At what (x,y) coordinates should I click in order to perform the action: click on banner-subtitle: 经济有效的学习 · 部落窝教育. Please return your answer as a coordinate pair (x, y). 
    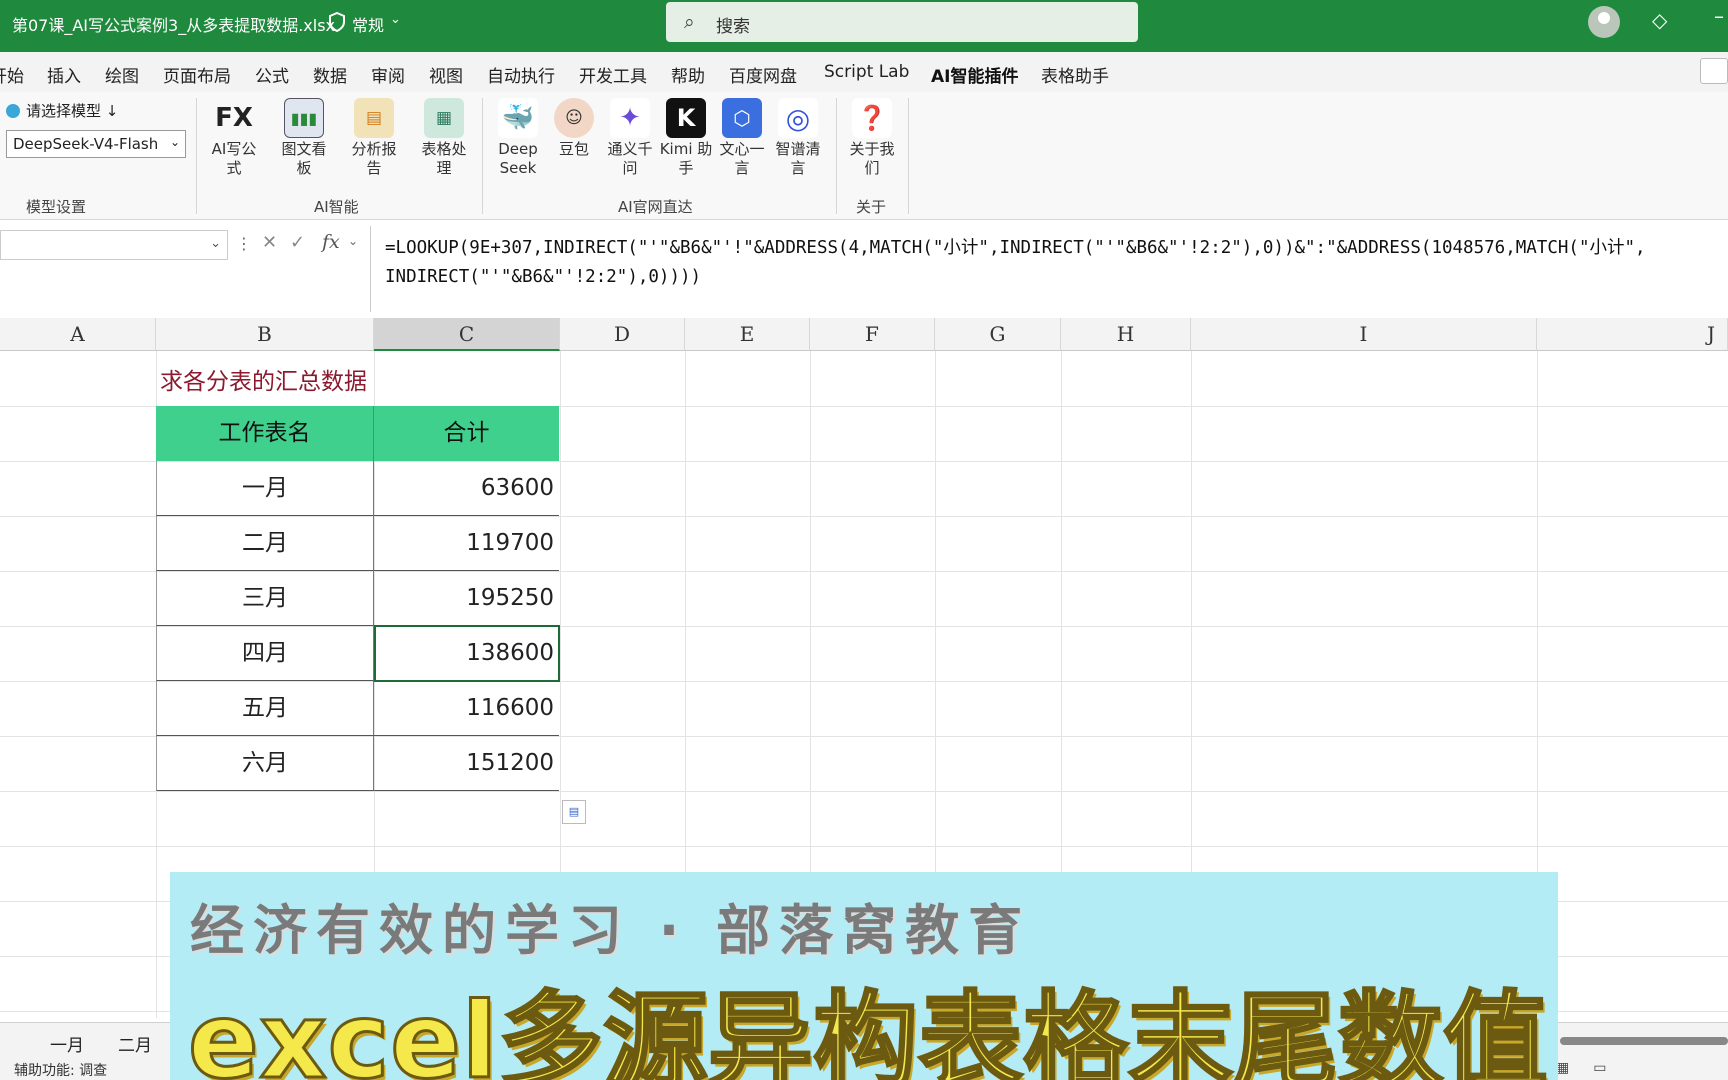
    Looking at the image, I should click on (611, 930).